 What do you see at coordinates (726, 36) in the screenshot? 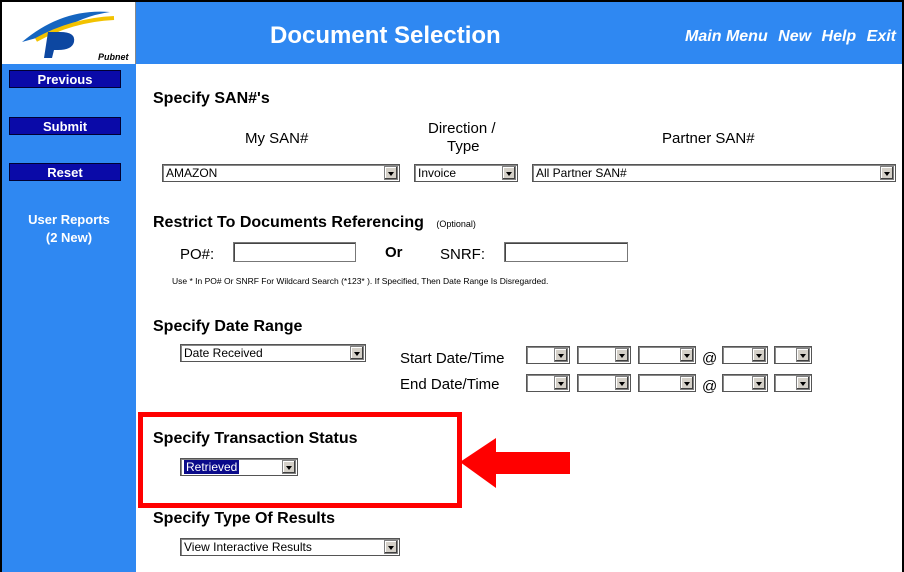
I see `main-menu-link: Main Menu` at bounding box center [726, 36].